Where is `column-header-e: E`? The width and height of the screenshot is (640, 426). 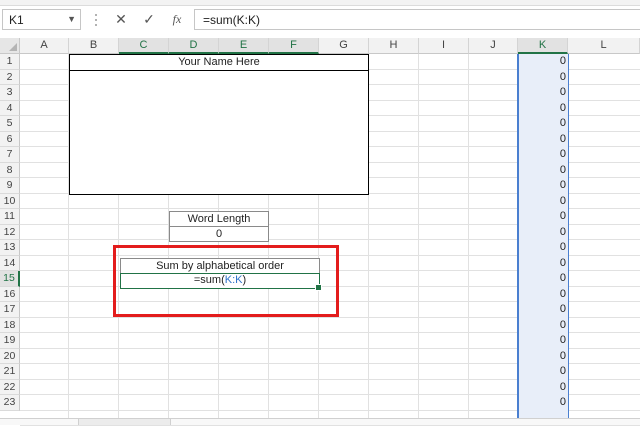
column-header-e: E is located at coordinates (244, 46).